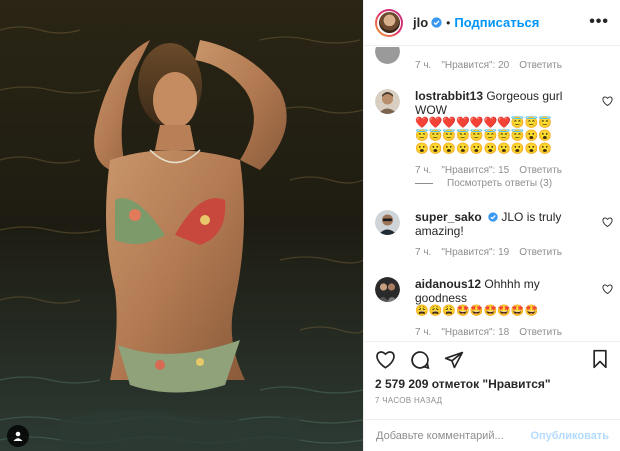 The width and height of the screenshot is (620, 451). What do you see at coordinates (454, 360) in the screenshot?
I see `share-icon` at bounding box center [454, 360].